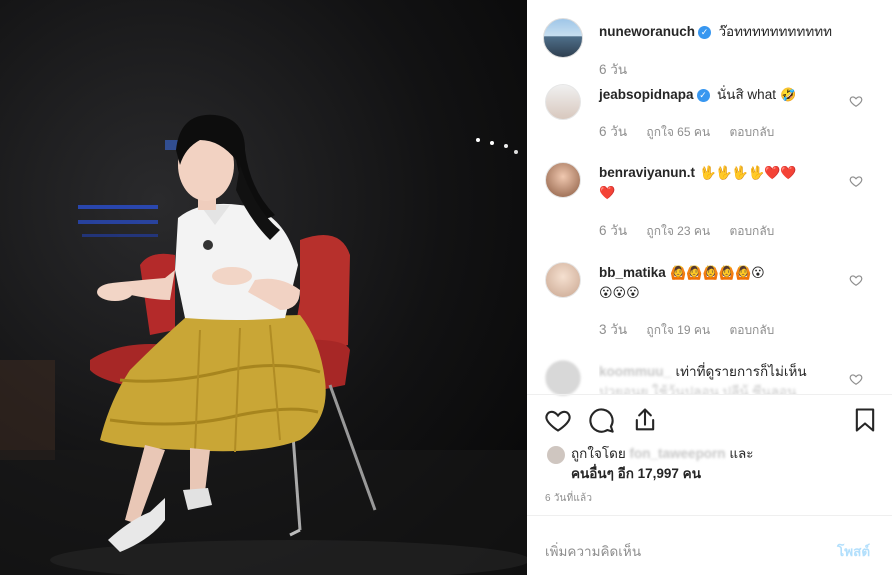 Image resolution: width=892 pixels, height=575 pixels. Describe the element at coordinates (788, 94) in the screenshot. I see `comment-emoji: 🤣` at that location.